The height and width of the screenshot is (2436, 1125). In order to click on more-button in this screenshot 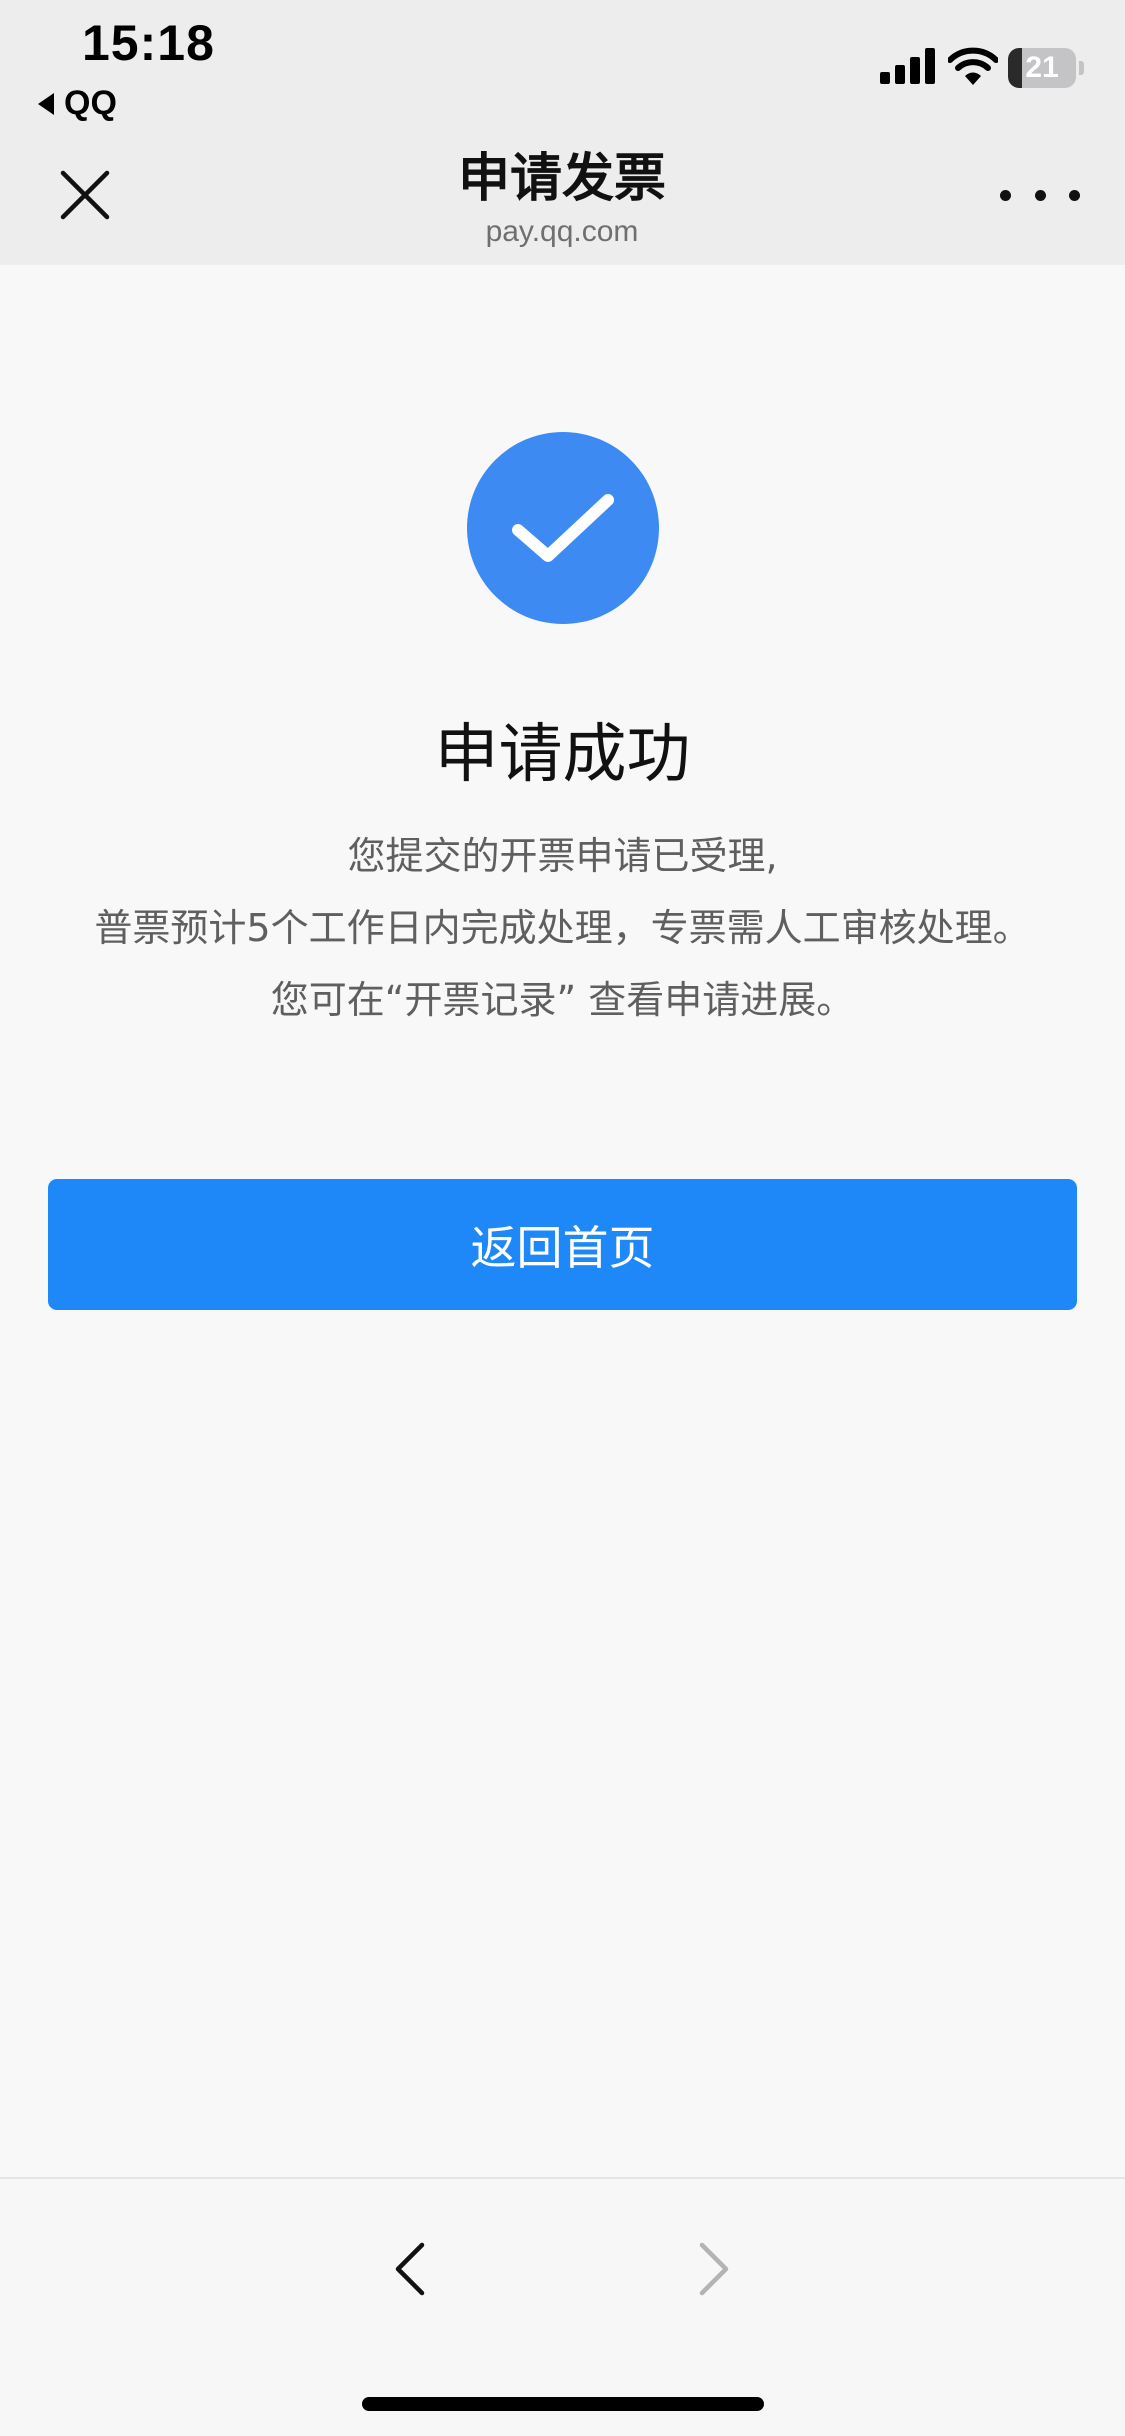, I will do `click(1040, 195)`.